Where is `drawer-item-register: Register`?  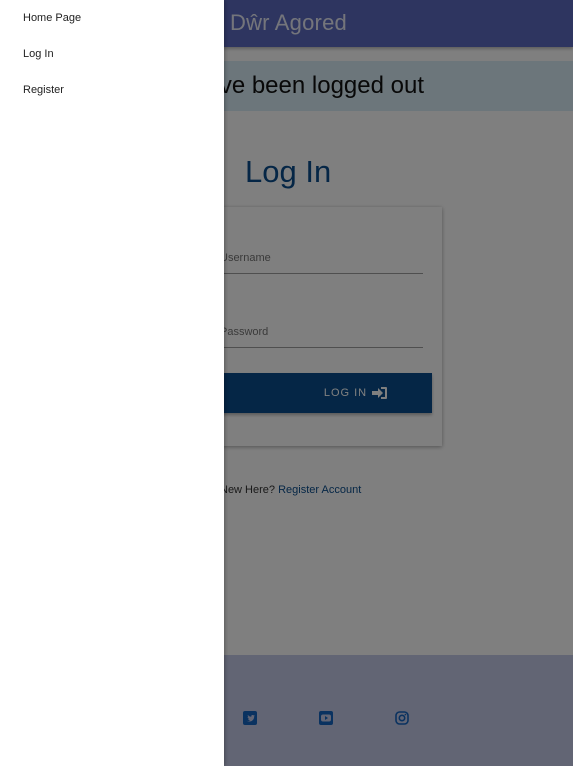 drawer-item-register: Register is located at coordinates (112, 91).